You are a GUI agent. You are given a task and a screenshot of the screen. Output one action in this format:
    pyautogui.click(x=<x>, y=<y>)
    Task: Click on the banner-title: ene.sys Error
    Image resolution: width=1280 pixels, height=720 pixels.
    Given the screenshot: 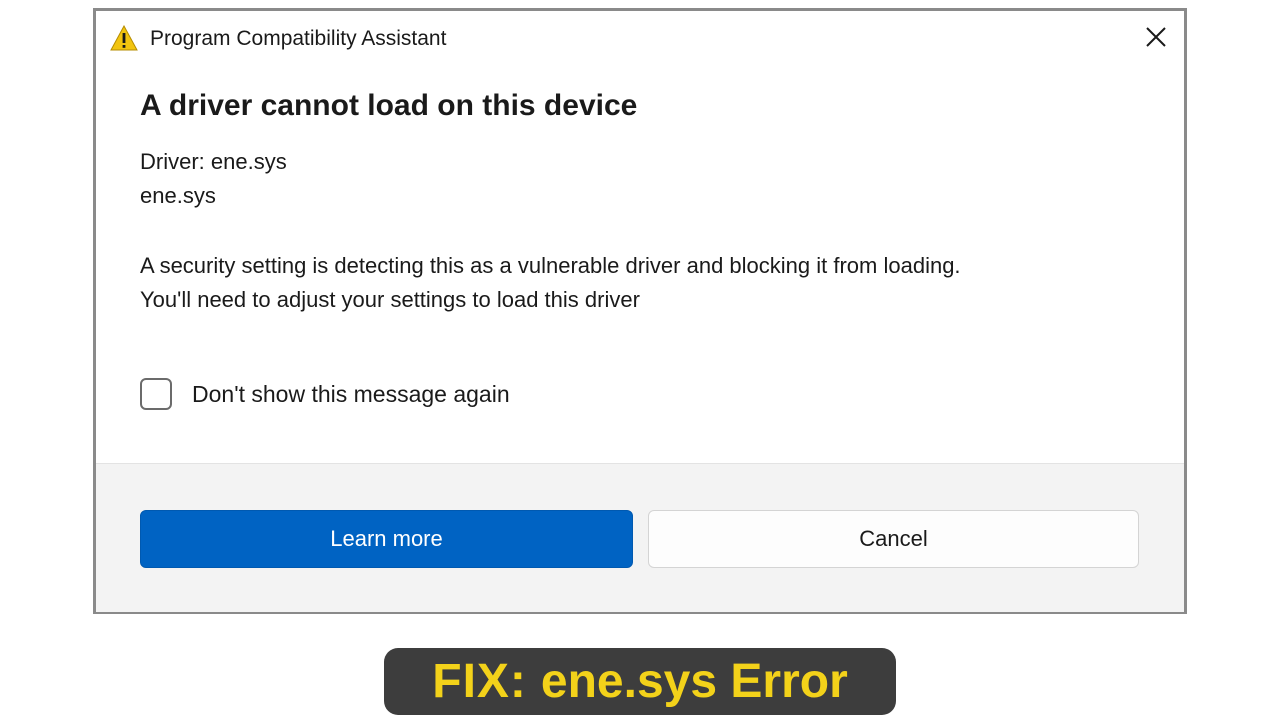 What is the action you would take?
    pyautogui.click(x=694, y=681)
    